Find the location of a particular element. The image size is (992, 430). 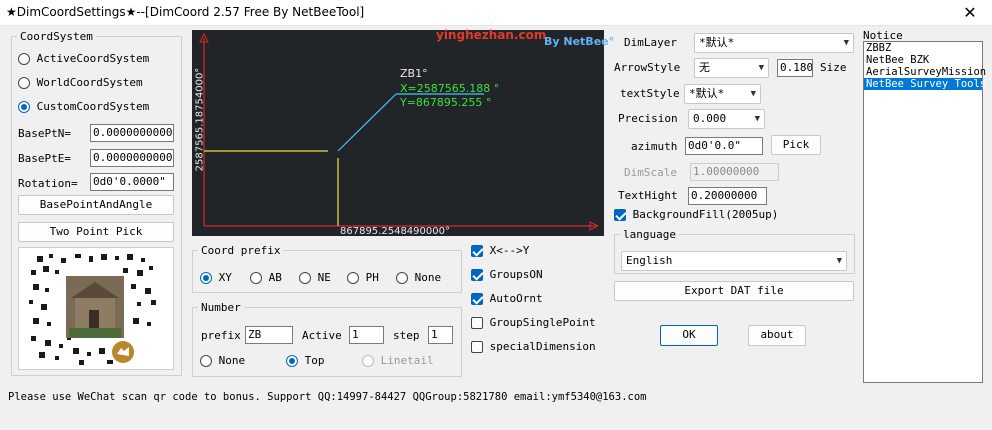

rotation-input: 0d0'0.0000" is located at coordinates (132, 182).